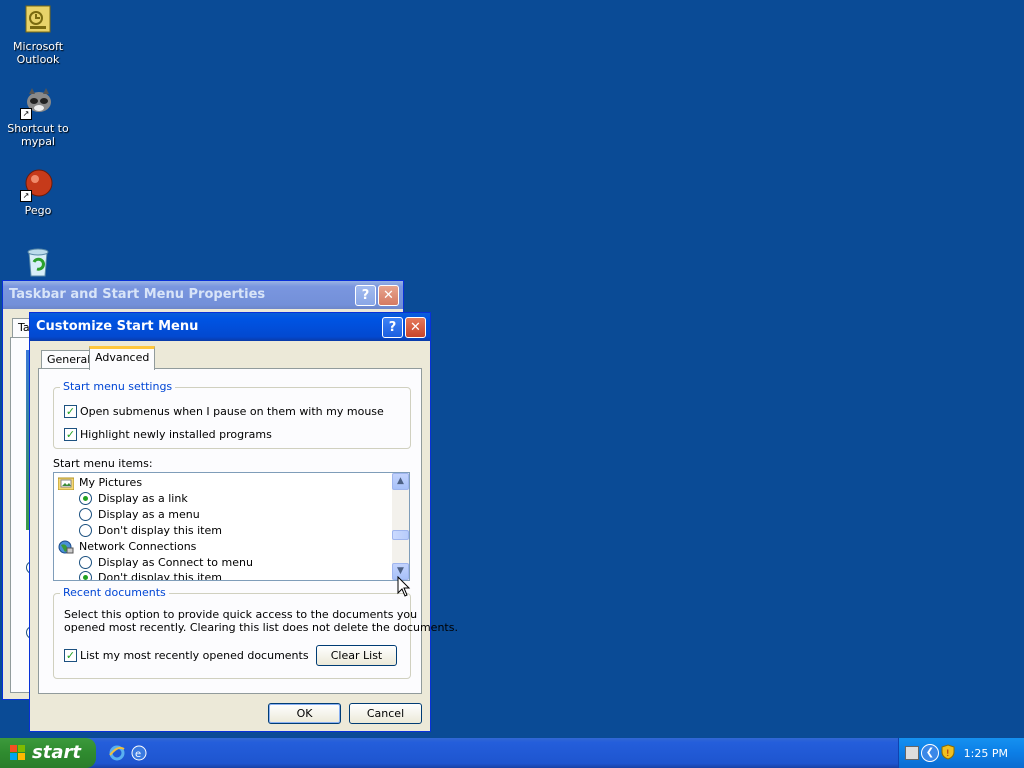 This screenshot has height=768, width=1024. I want to click on radio-dont-display-network, so click(85, 575).